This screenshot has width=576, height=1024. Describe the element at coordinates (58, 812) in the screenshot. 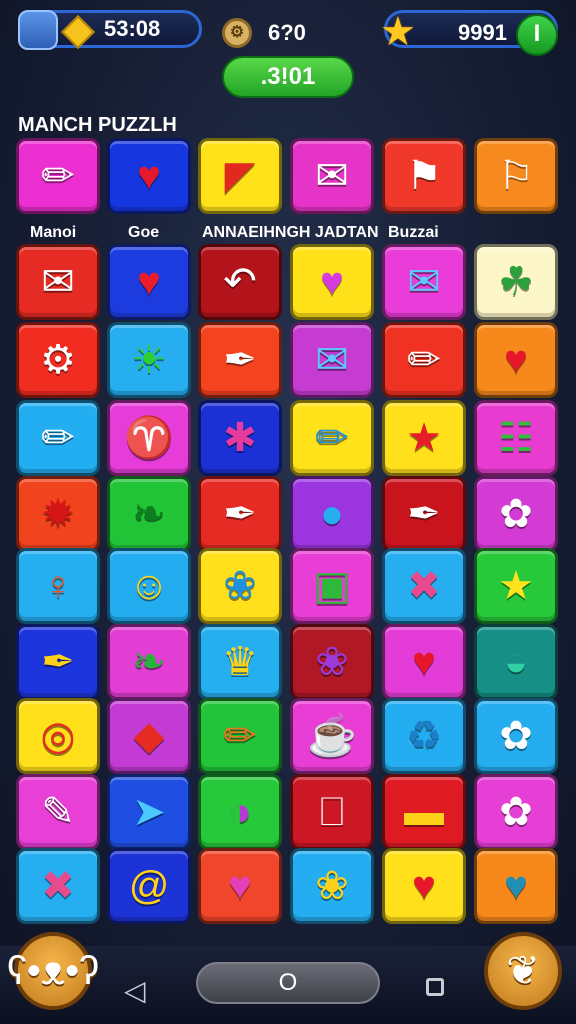

I see `tile-eraser: ✎` at that location.